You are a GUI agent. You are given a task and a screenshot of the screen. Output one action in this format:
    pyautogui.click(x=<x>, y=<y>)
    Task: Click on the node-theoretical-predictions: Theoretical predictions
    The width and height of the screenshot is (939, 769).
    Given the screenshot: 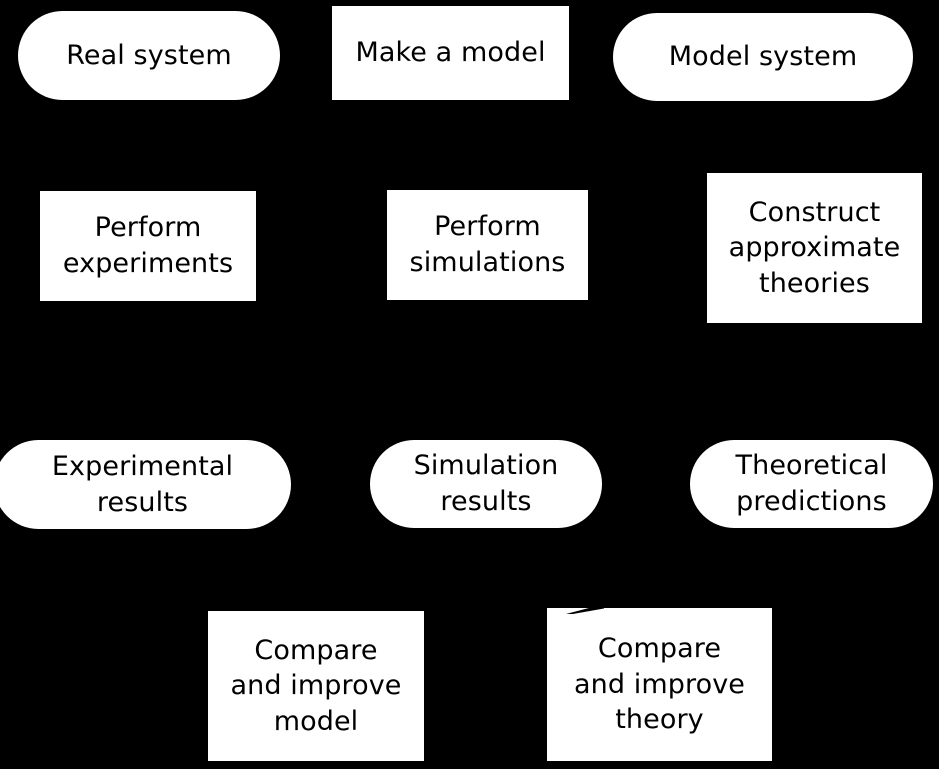 What is the action you would take?
    pyautogui.click(x=811, y=484)
    